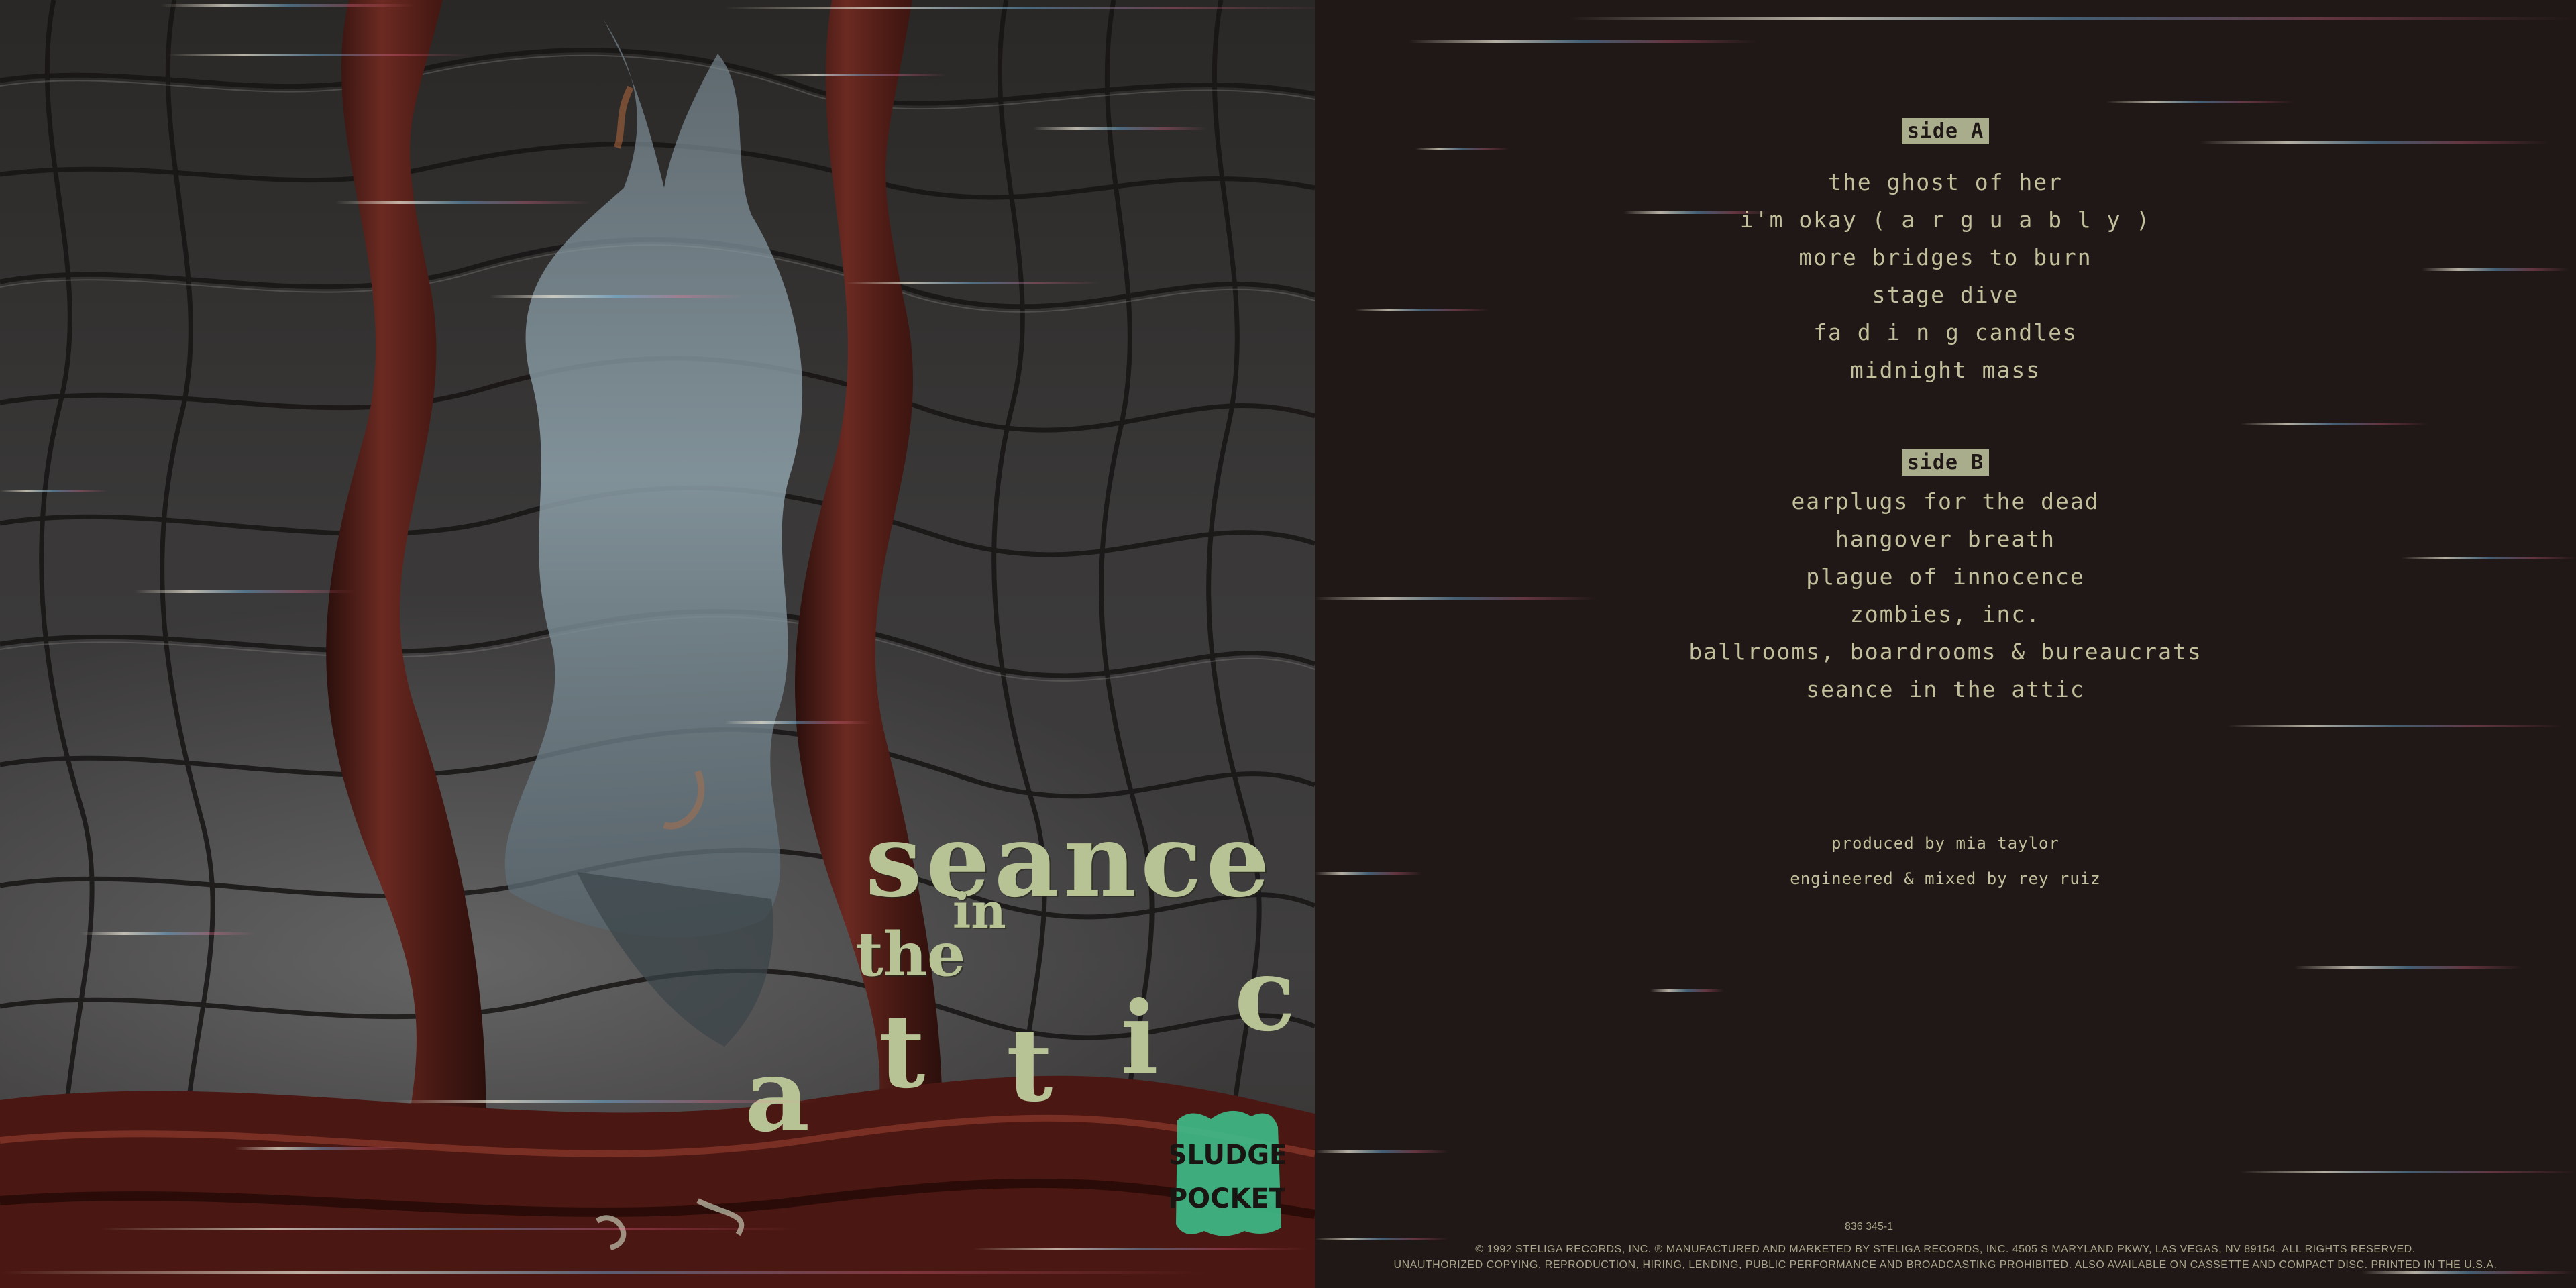  Describe the element at coordinates (1945, 539) in the screenshot. I see `track-item: hangover breath` at that location.